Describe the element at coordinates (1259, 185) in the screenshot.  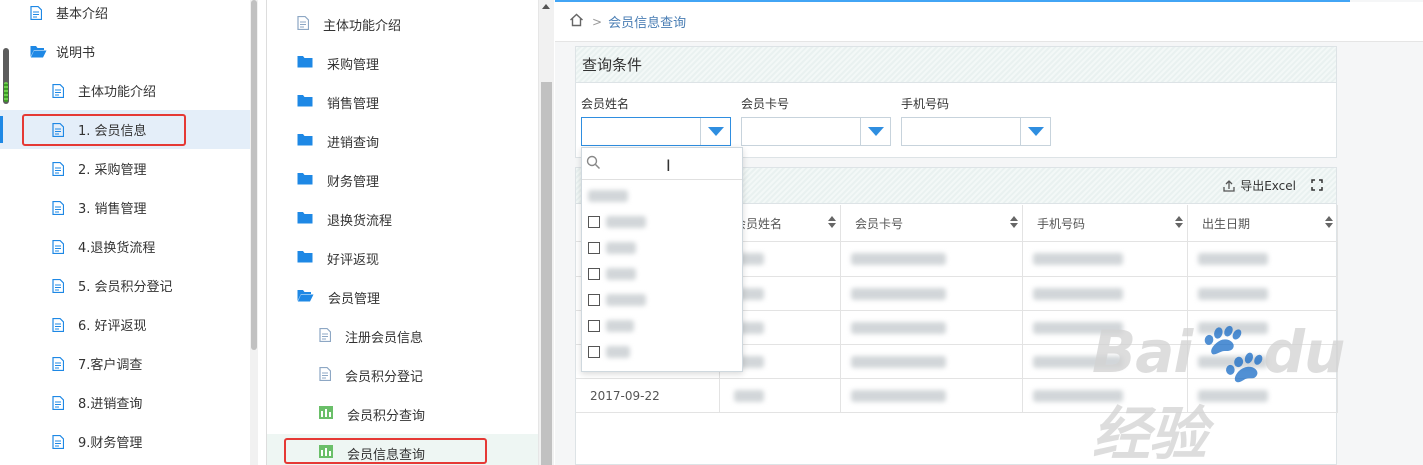
I see `export-excel-button: 导出Excel` at that location.